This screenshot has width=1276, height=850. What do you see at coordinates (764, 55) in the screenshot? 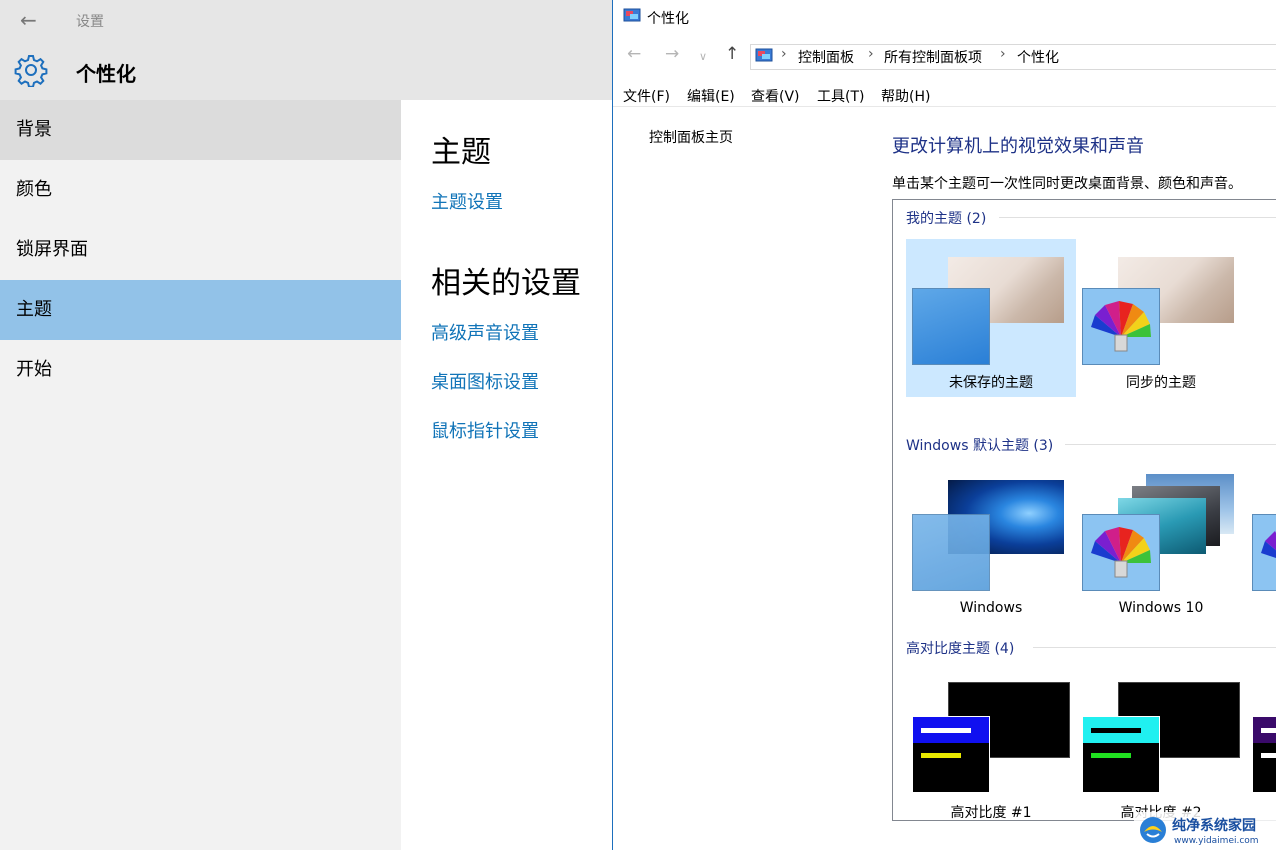
I see `control-panel-icon` at bounding box center [764, 55].